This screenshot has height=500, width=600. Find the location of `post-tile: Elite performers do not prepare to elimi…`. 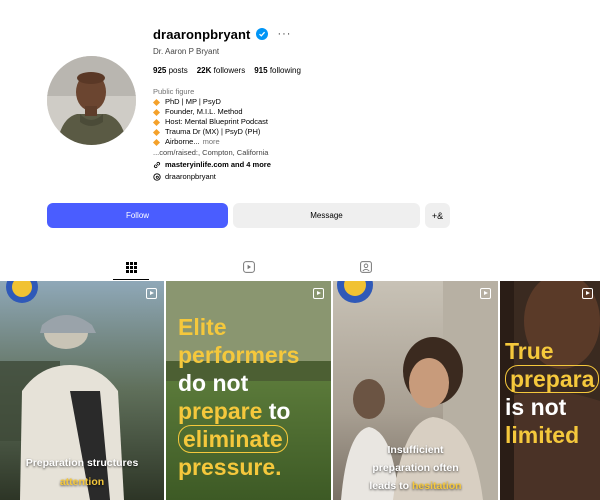

post-tile: Elite performers do not prepare to elimi… is located at coordinates (248, 390).